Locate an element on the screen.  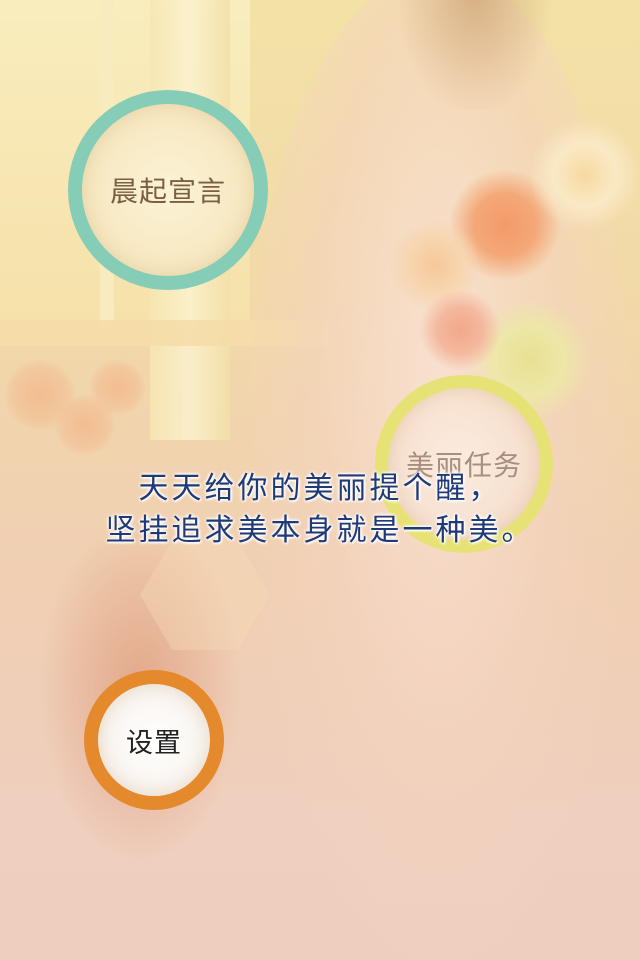
settings-button: 设置 is located at coordinates (154, 740).